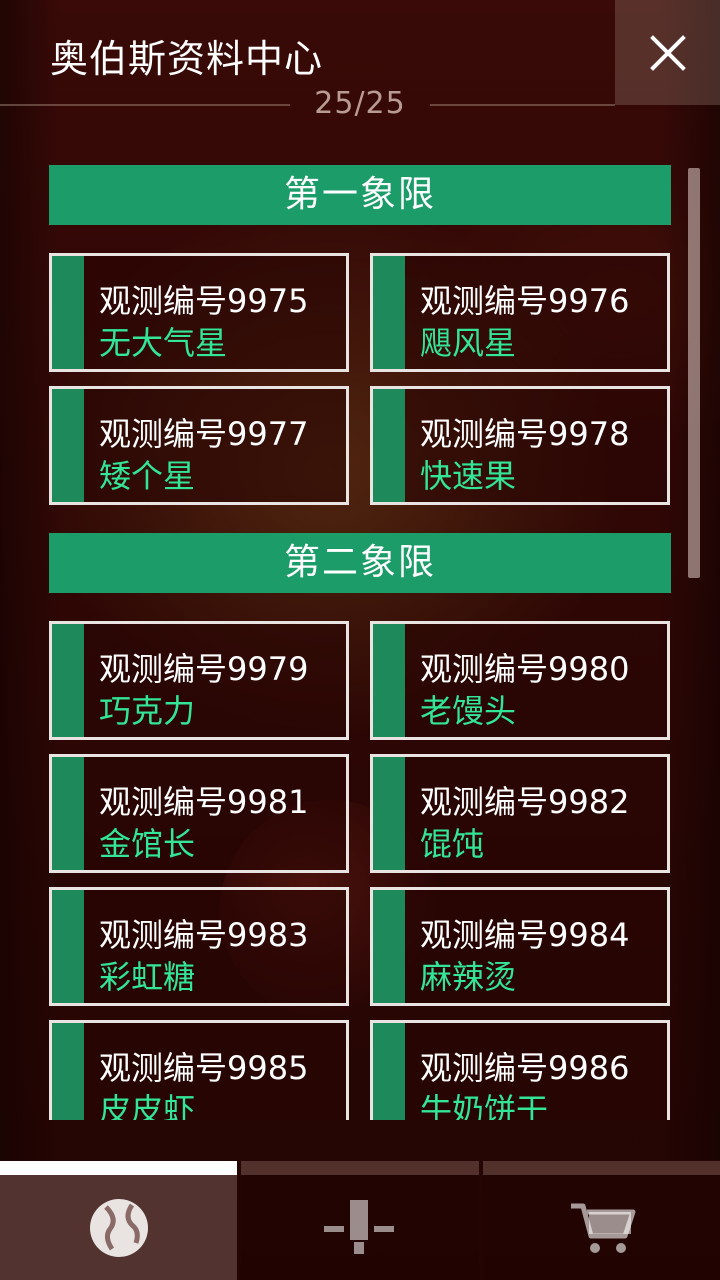 Image resolution: width=720 pixels, height=1280 pixels. Describe the element at coordinates (468, 476) in the screenshot. I see `planet-name: 快速果` at that location.